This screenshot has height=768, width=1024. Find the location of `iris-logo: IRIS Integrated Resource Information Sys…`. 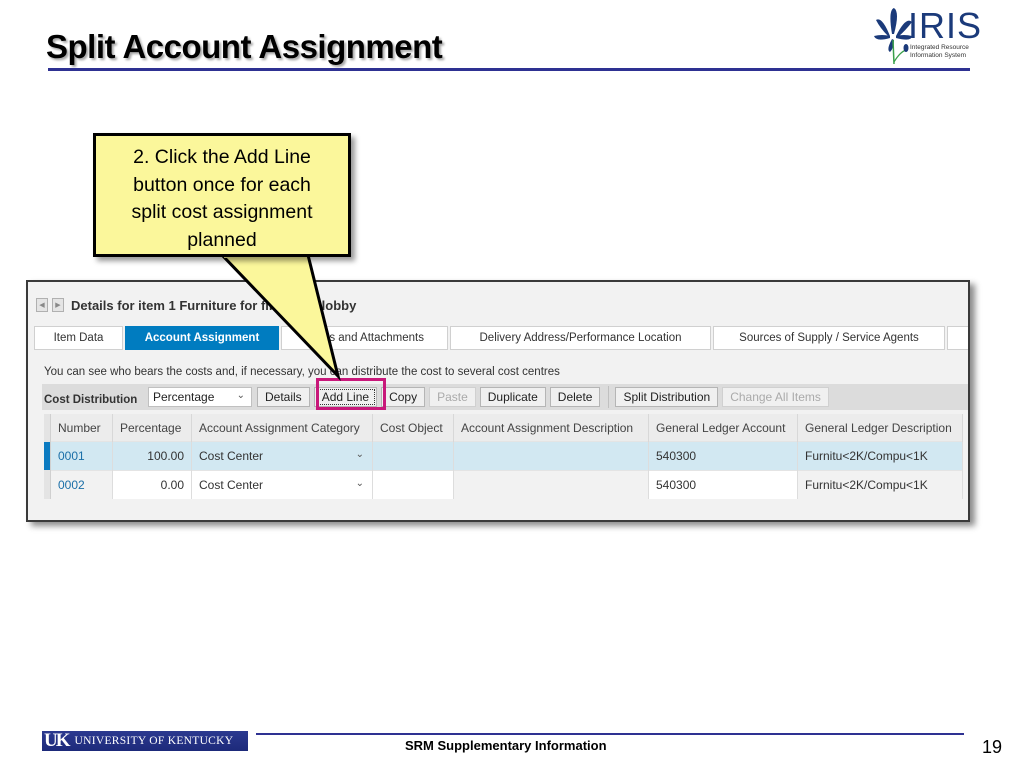

iris-logo: IRIS Integrated Resource Information Sys… is located at coordinates (927, 37).